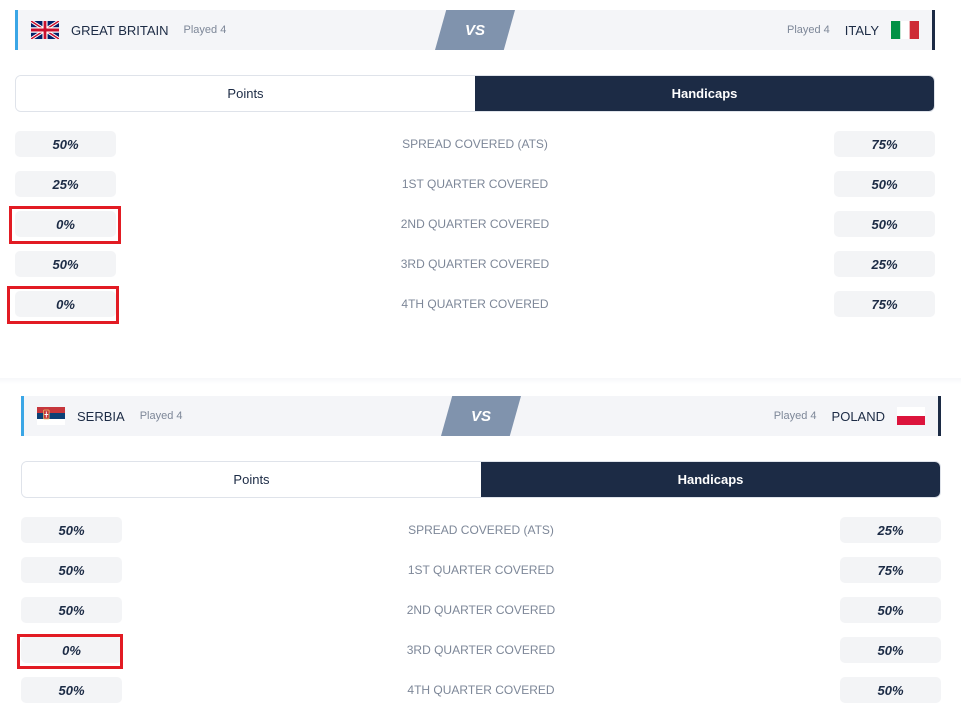  I want to click on stat-row-4th-quarter-covered: 0% 4TH QUARTER COVERED 75%, so click(475, 311).